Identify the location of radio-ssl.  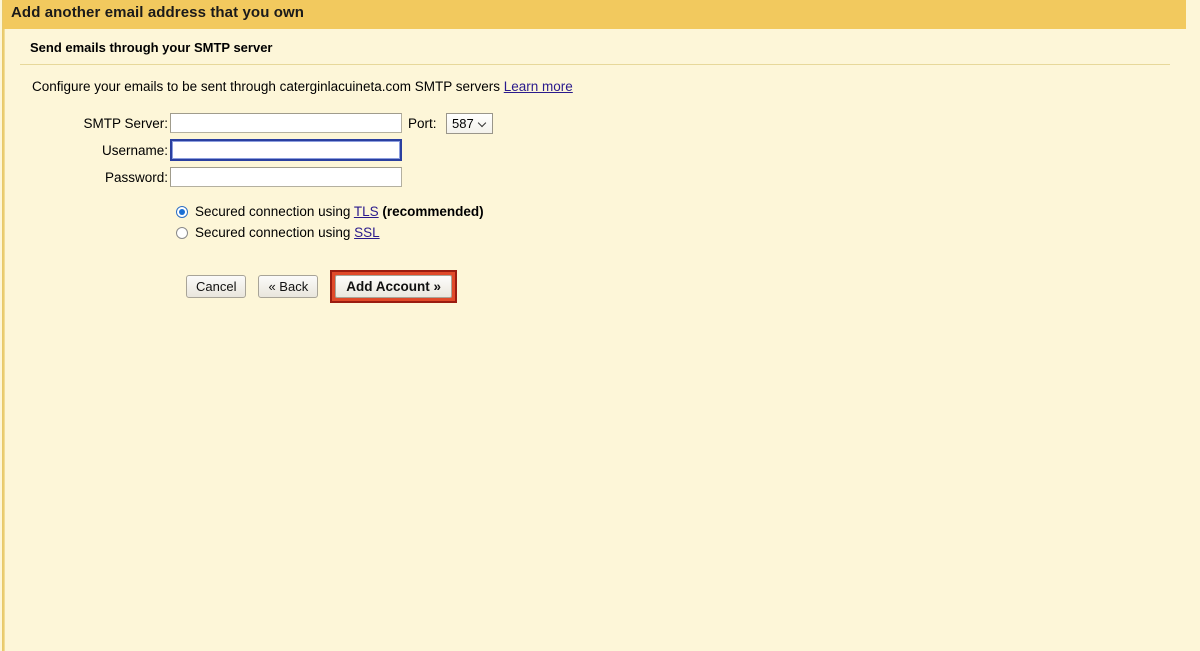
(182, 232).